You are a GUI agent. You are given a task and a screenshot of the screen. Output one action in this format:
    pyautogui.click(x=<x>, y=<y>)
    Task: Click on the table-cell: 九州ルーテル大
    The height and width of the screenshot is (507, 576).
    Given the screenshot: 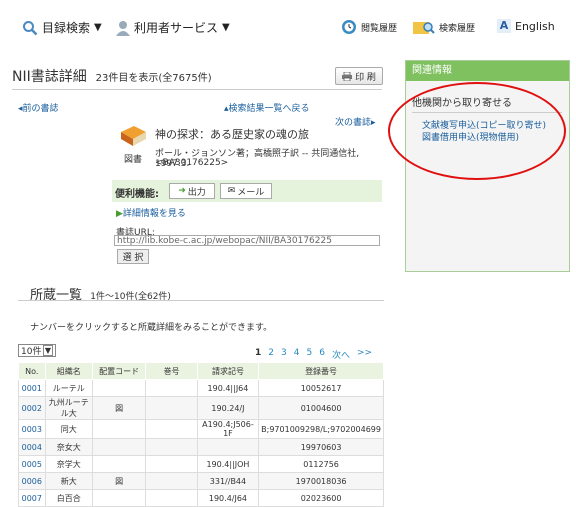 What is the action you would take?
    pyautogui.click(x=68, y=408)
    